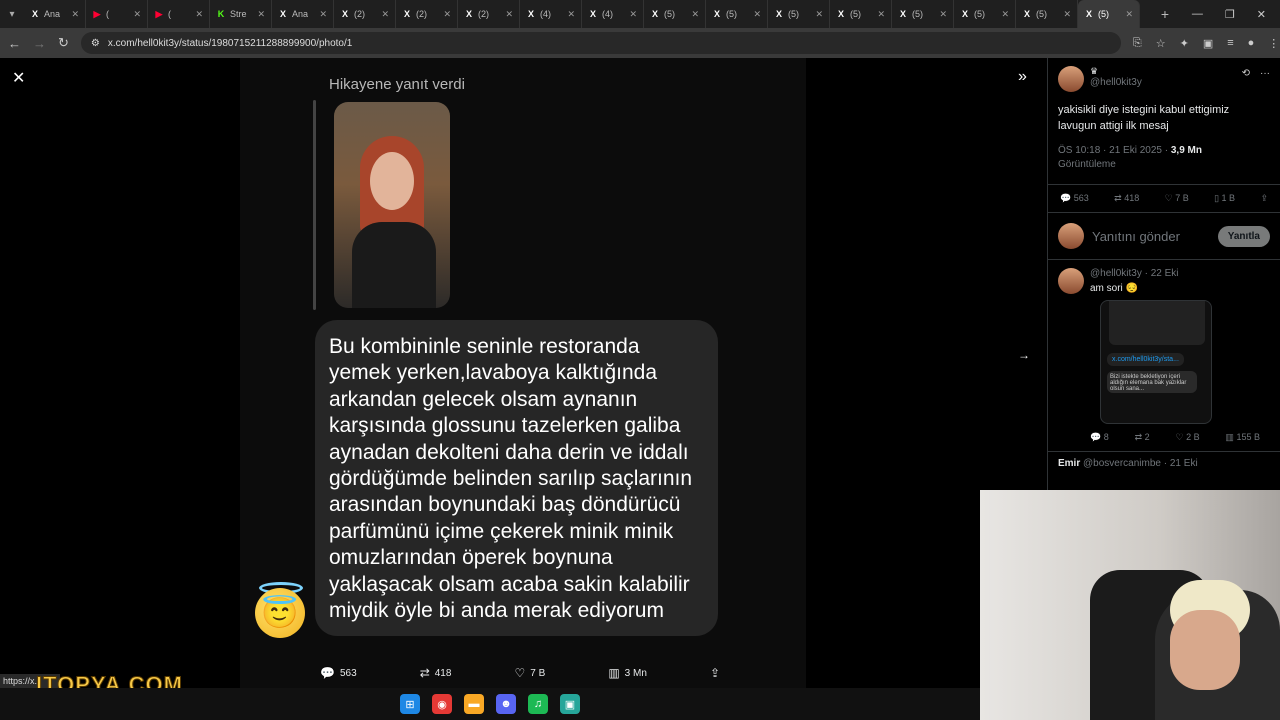 The height and width of the screenshot is (720, 1280). I want to click on extension-icon: ✦, so click(1184, 43).